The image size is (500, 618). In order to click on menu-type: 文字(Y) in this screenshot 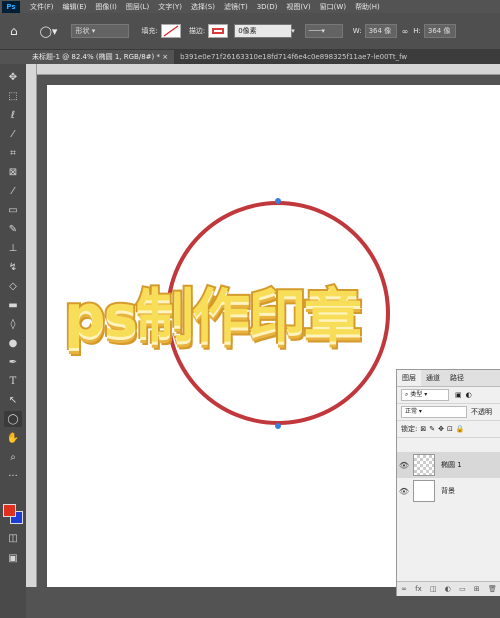, I will do `click(170, 7)`.